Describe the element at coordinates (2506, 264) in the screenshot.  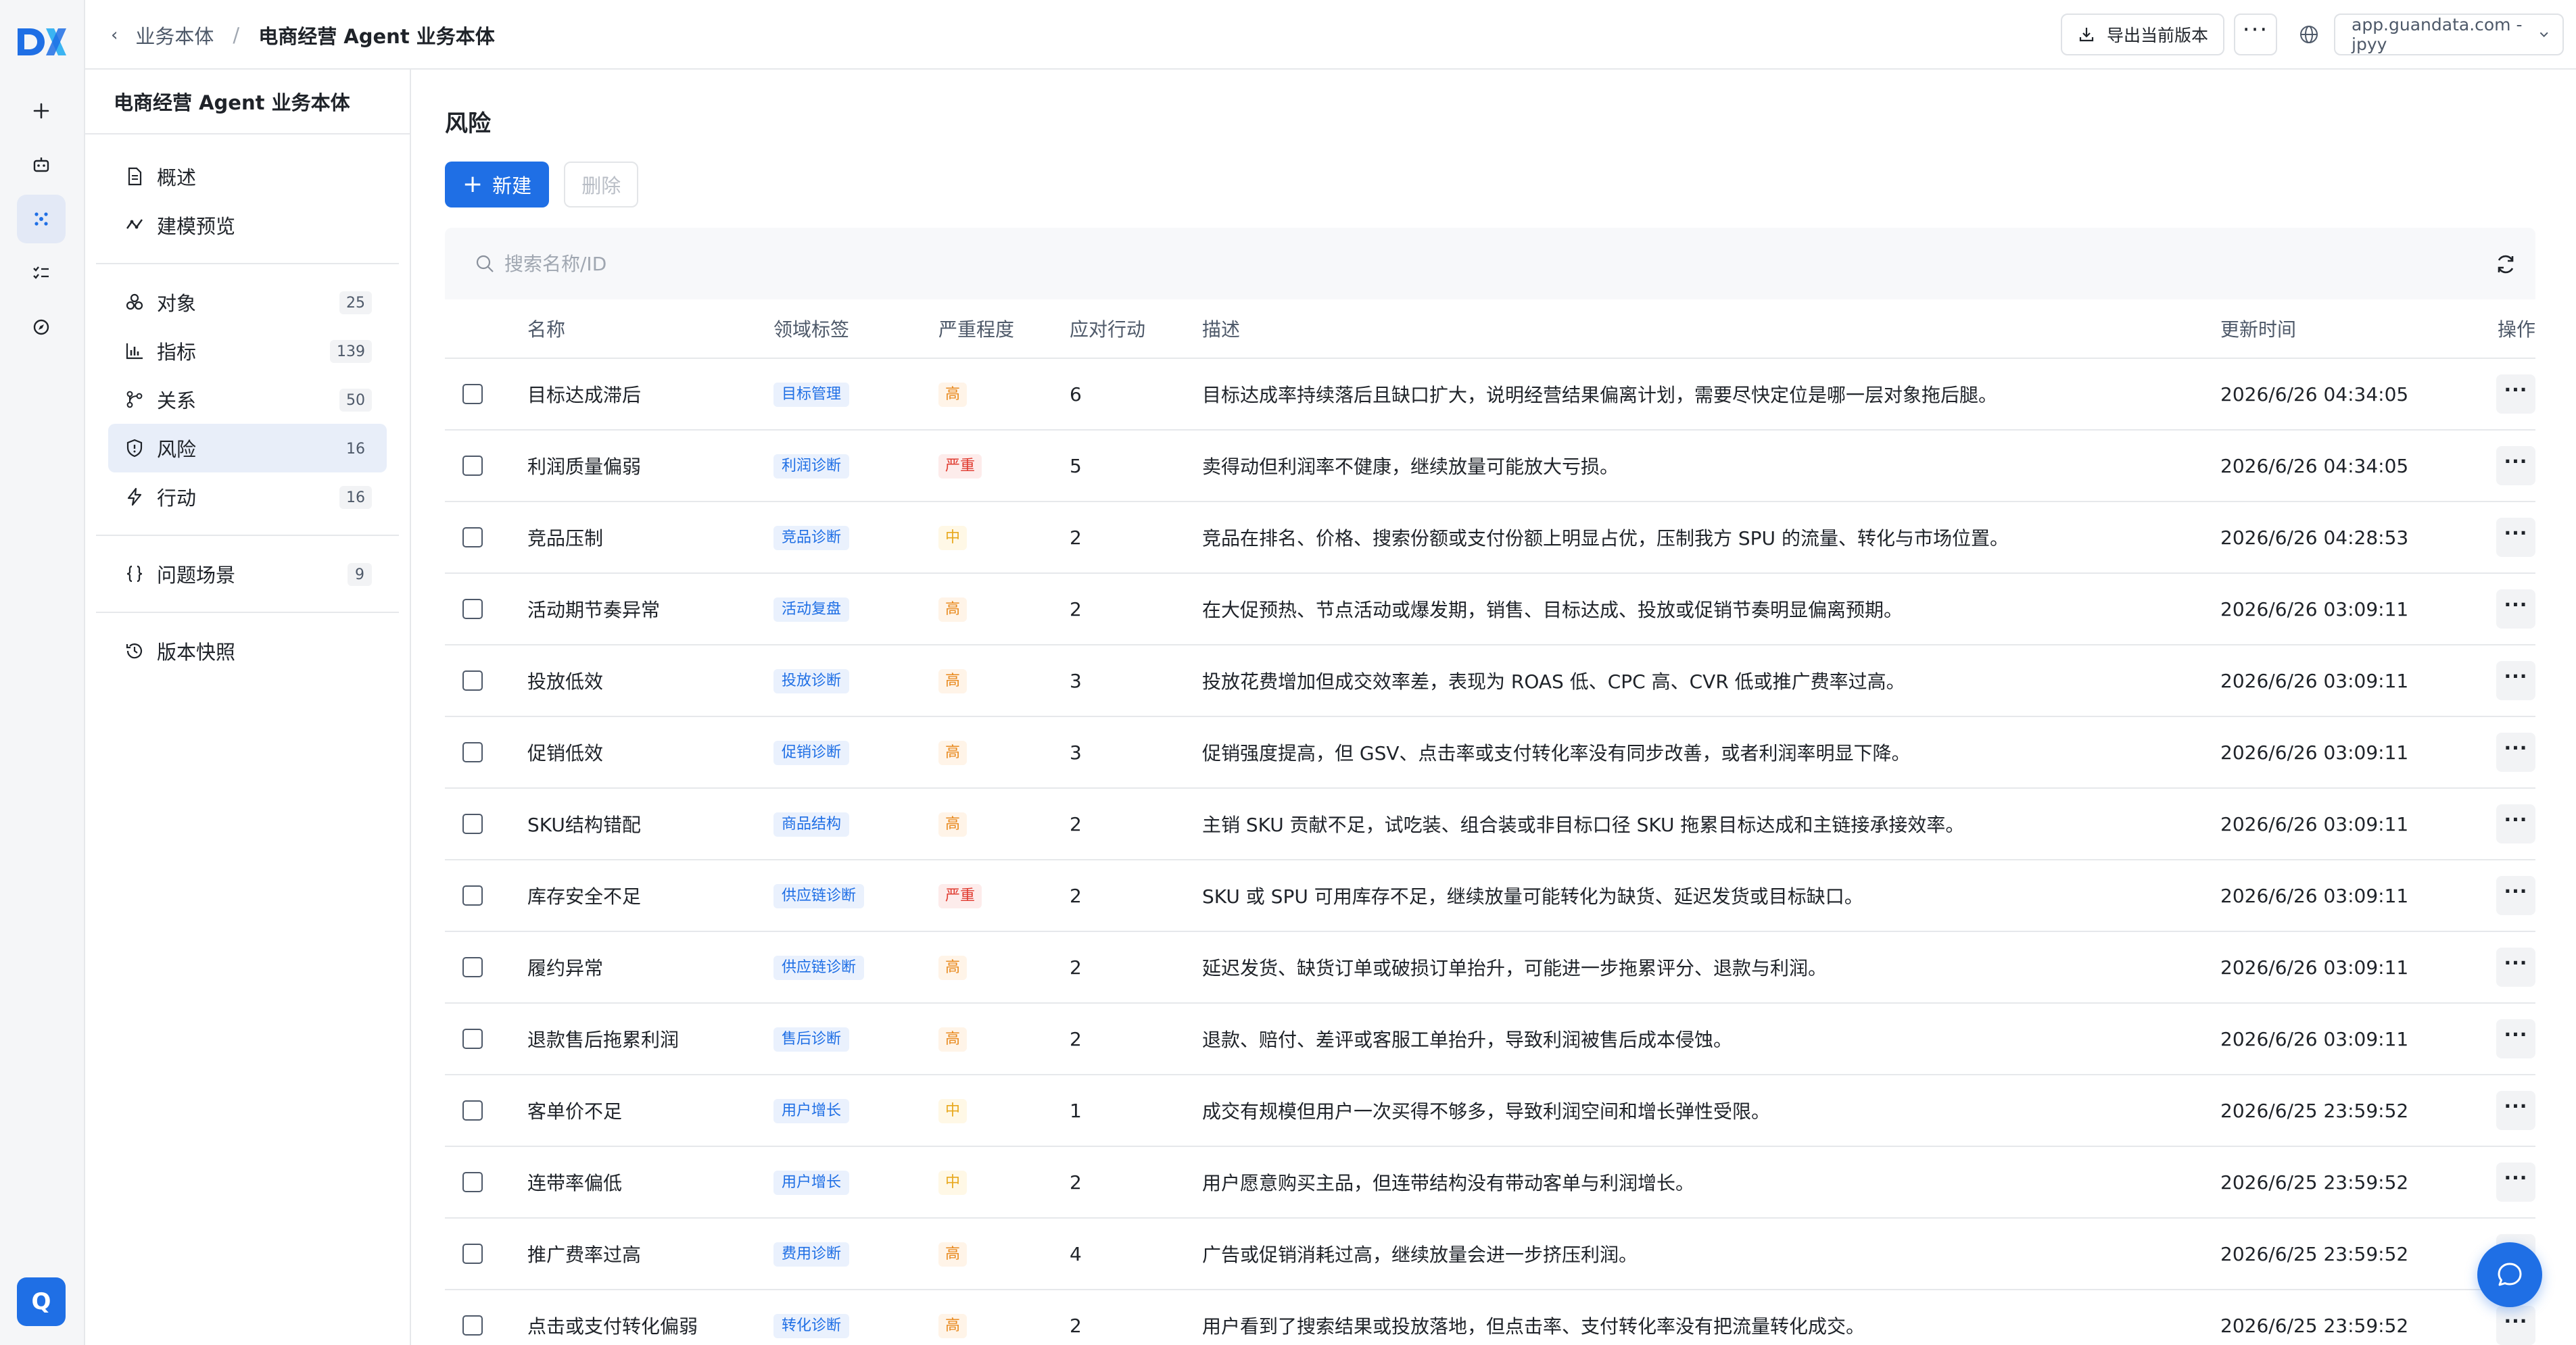
I see `refresh-icon` at that location.